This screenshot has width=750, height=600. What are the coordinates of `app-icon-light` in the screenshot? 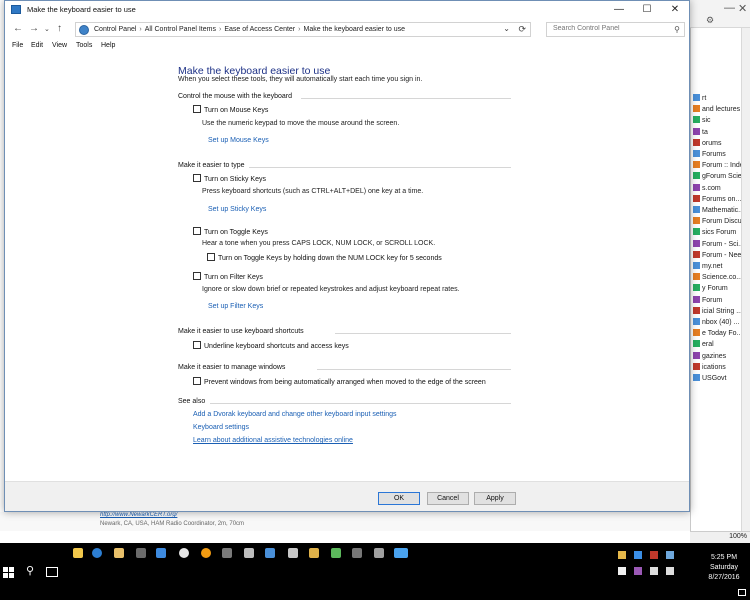 It's located at (249, 553).